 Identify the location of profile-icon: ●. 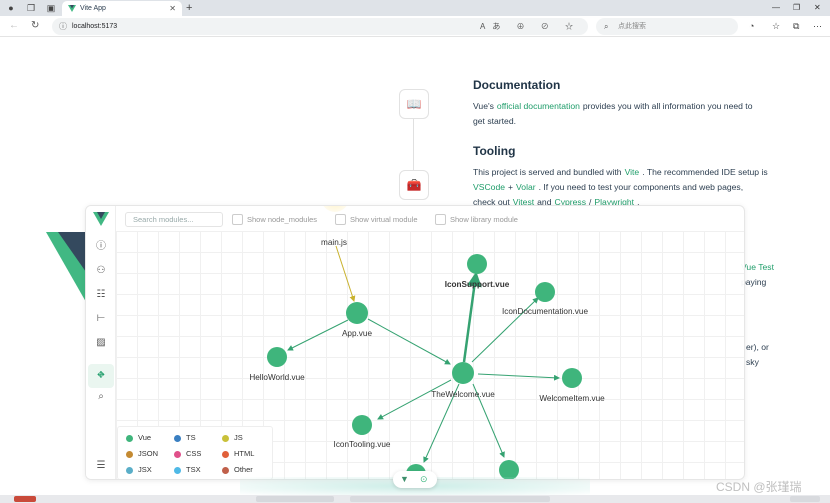
(11, 8).